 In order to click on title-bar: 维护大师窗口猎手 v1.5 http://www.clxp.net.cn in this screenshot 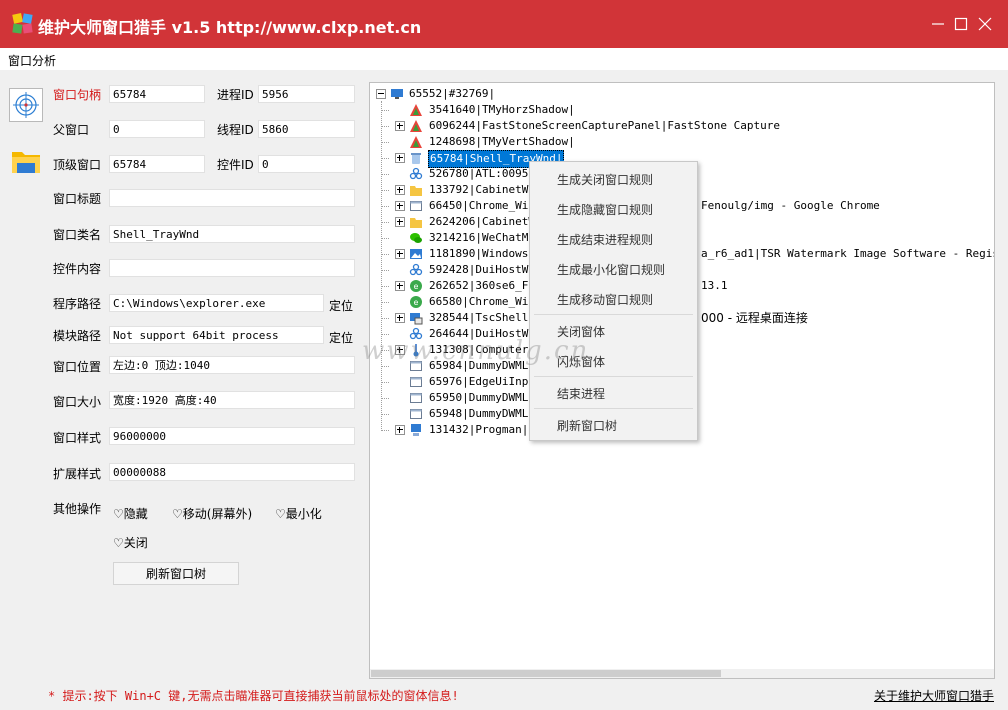, I will do `click(504, 24)`.